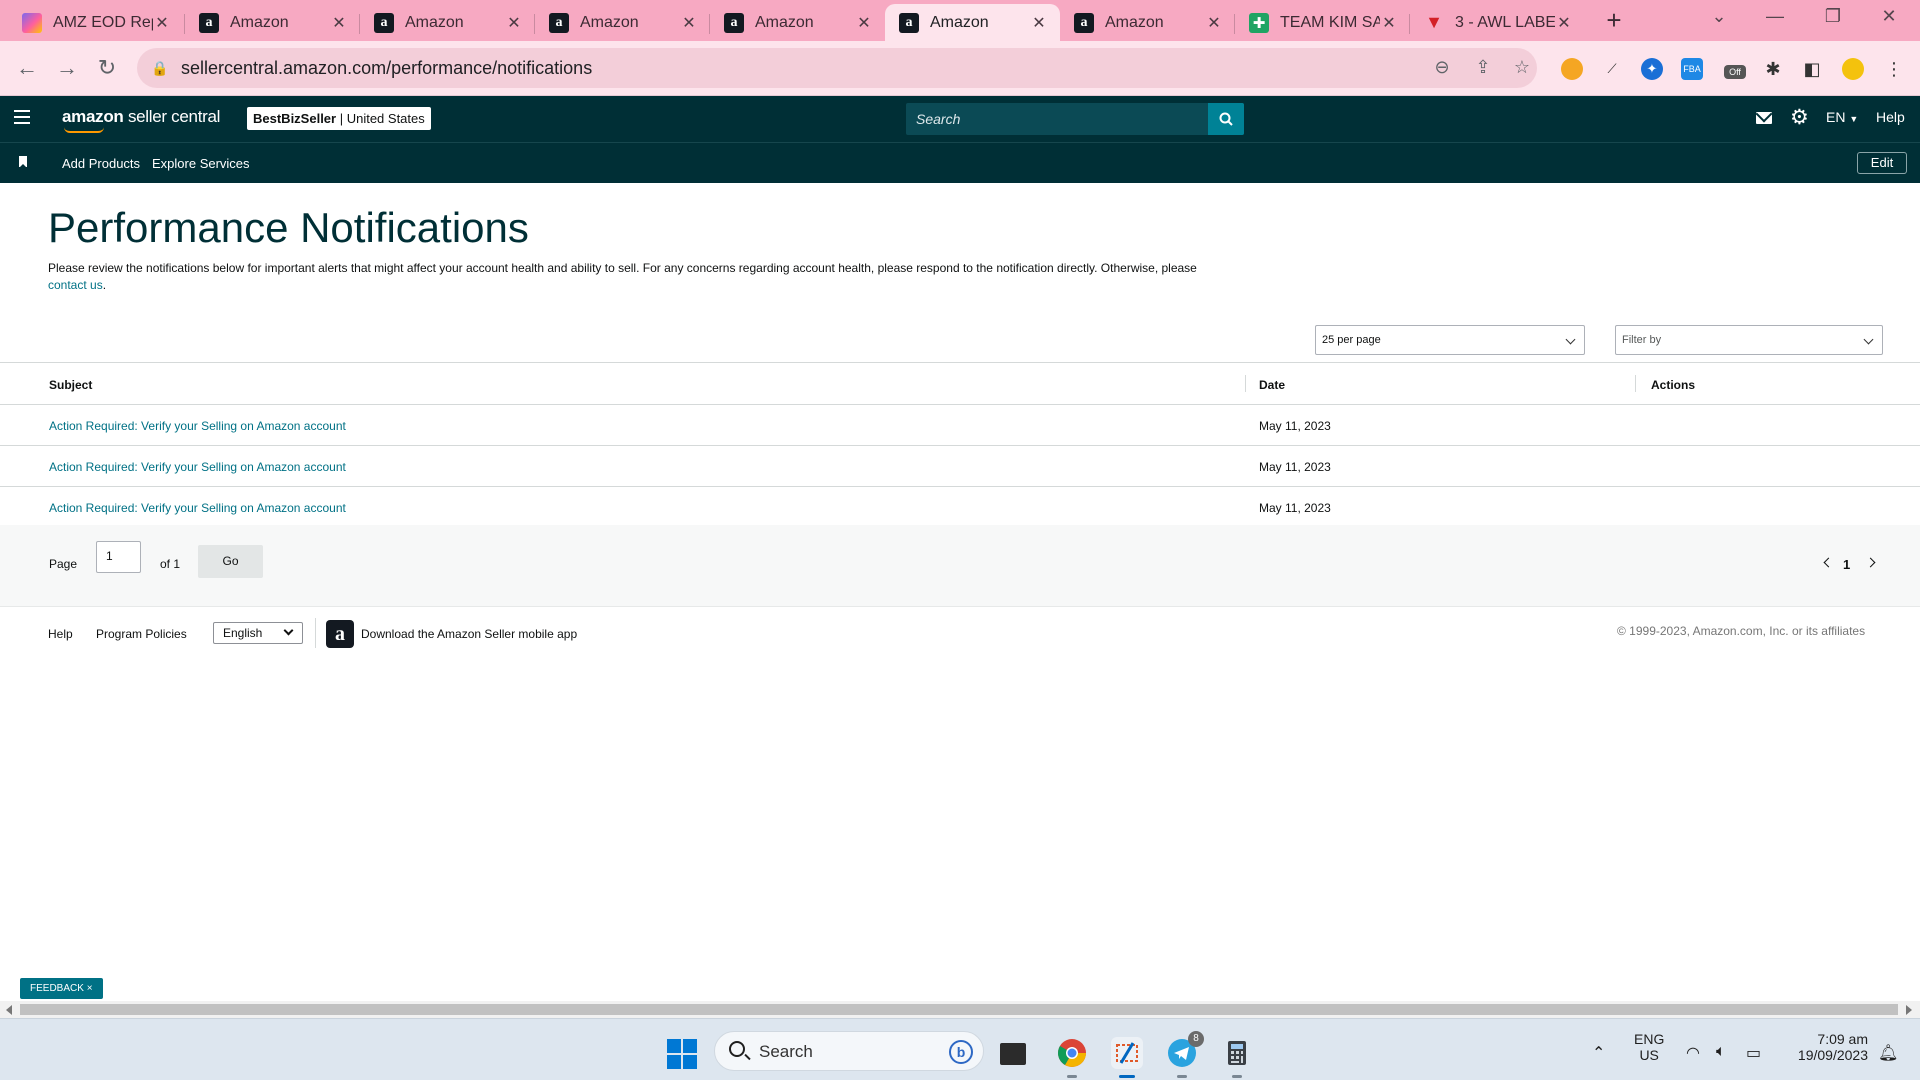  I want to click on scroll-right-icon, so click(1909, 1010).